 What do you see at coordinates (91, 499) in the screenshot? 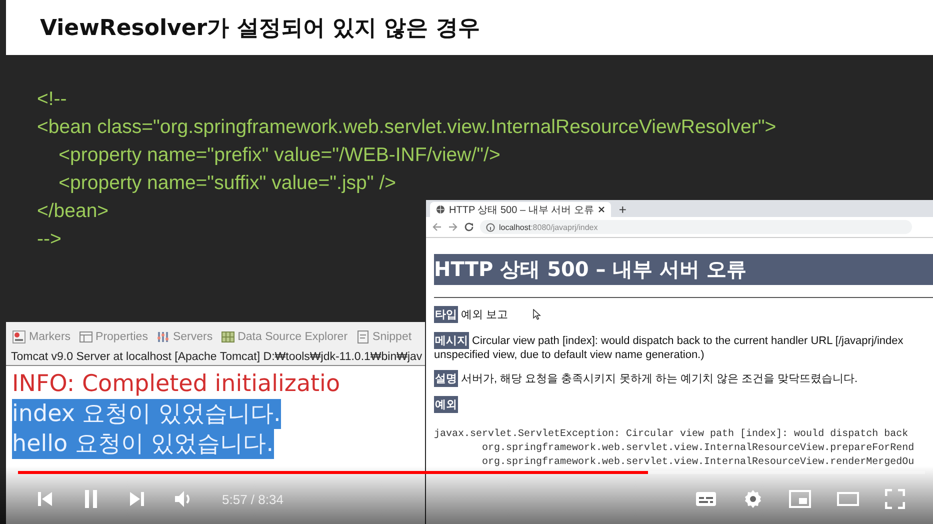
I see `pause-icon` at bounding box center [91, 499].